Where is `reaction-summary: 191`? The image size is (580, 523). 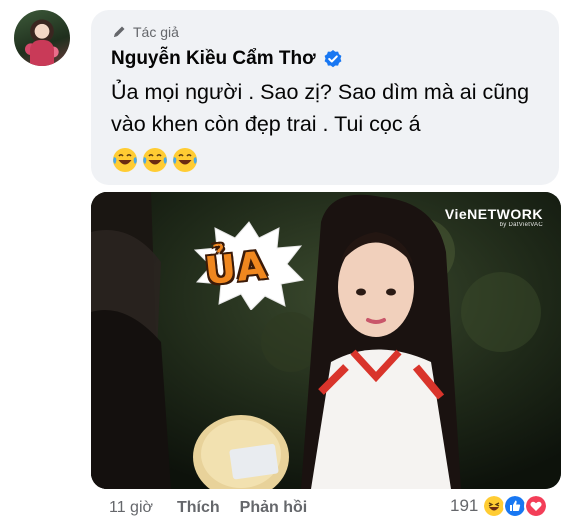 reaction-summary: 191 is located at coordinates (499, 506).